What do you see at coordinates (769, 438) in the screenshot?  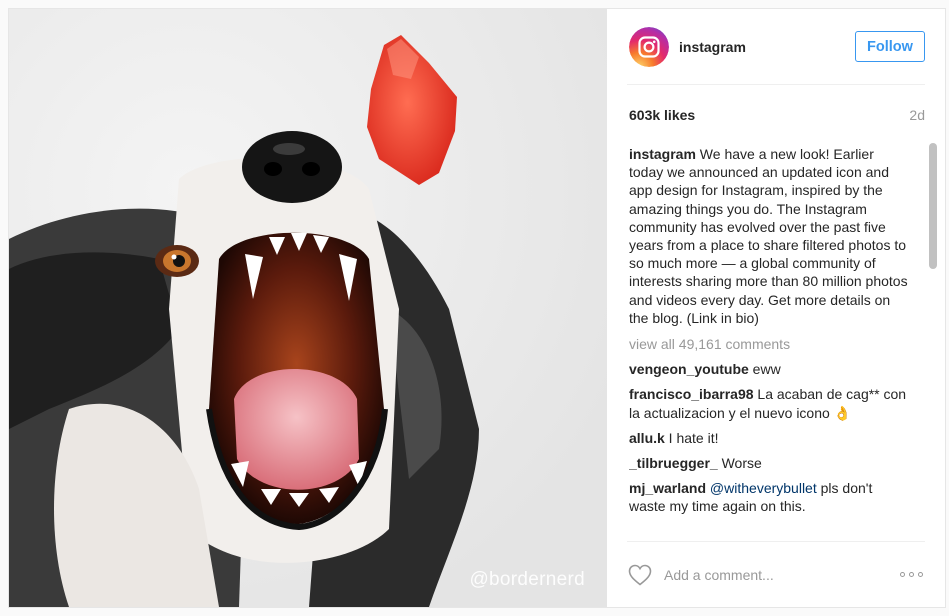 I see `comment-item: allu.k I hate it!` at bounding box center [769, 438].